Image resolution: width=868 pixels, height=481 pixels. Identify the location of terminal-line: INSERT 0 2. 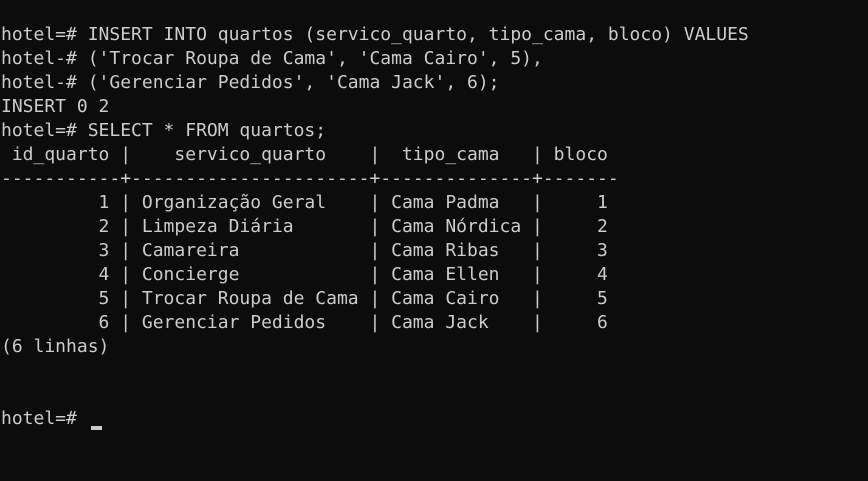
(55, 106).